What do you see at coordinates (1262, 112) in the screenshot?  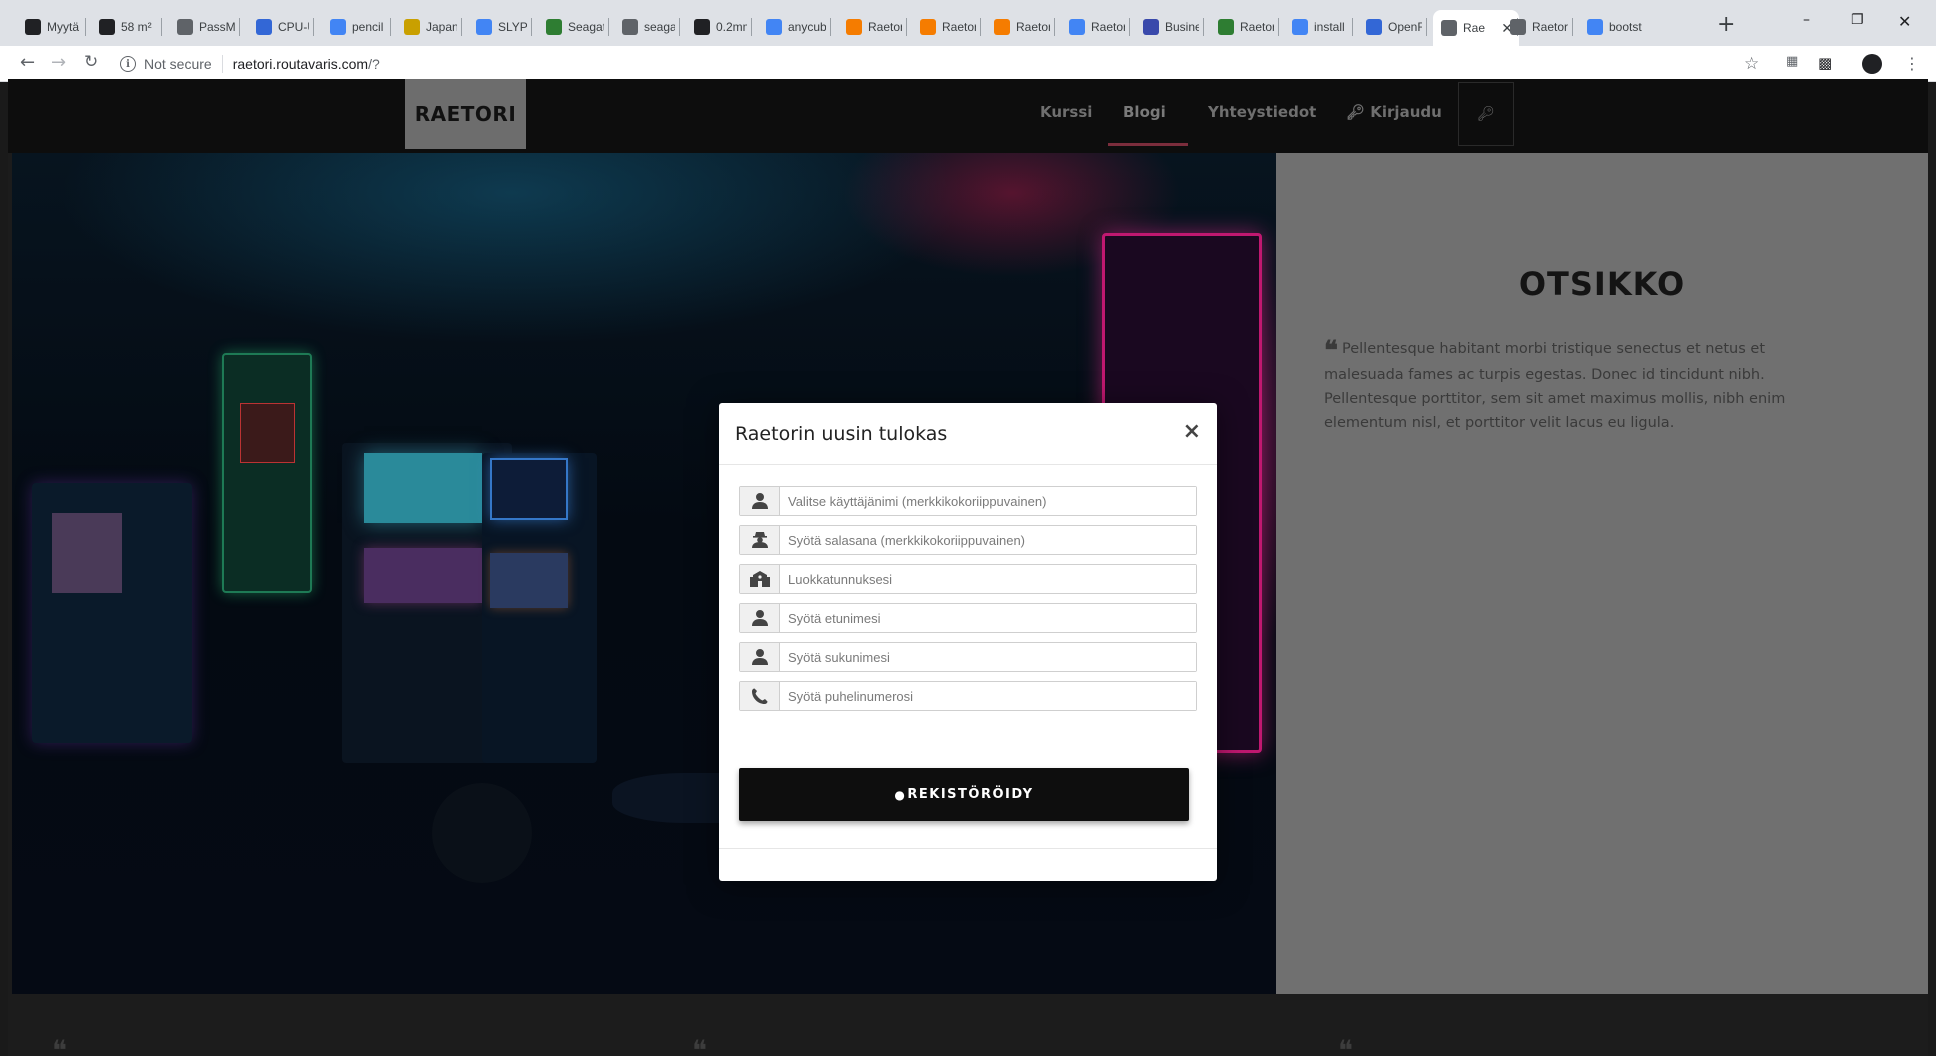 I see `nav-yhteystiedot: Yhteystiedot` at bounding box center [1262, 112].